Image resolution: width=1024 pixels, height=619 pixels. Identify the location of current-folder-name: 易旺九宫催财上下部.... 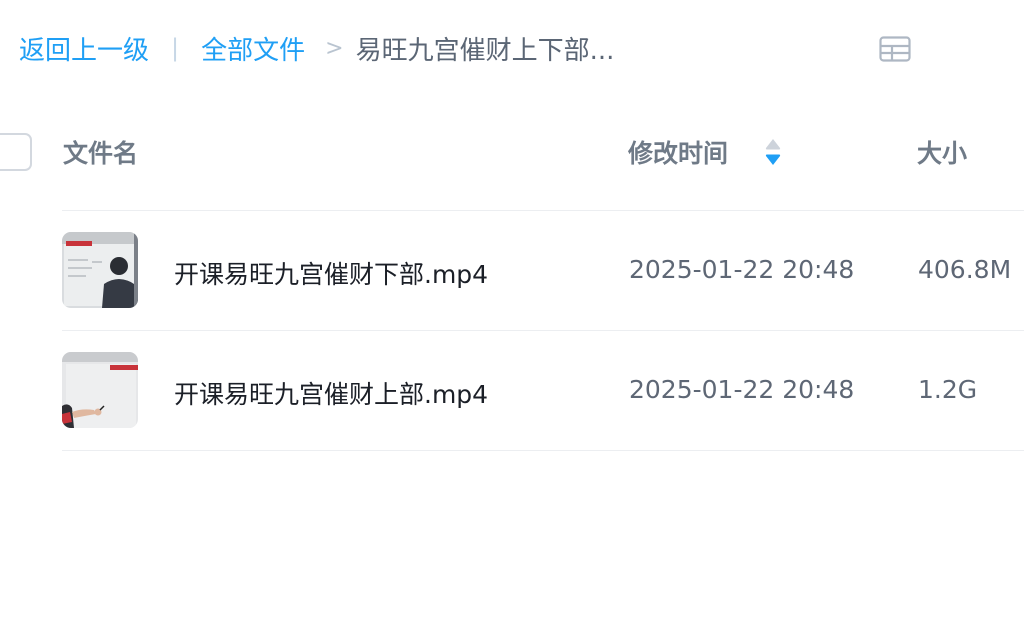
(485, 50).